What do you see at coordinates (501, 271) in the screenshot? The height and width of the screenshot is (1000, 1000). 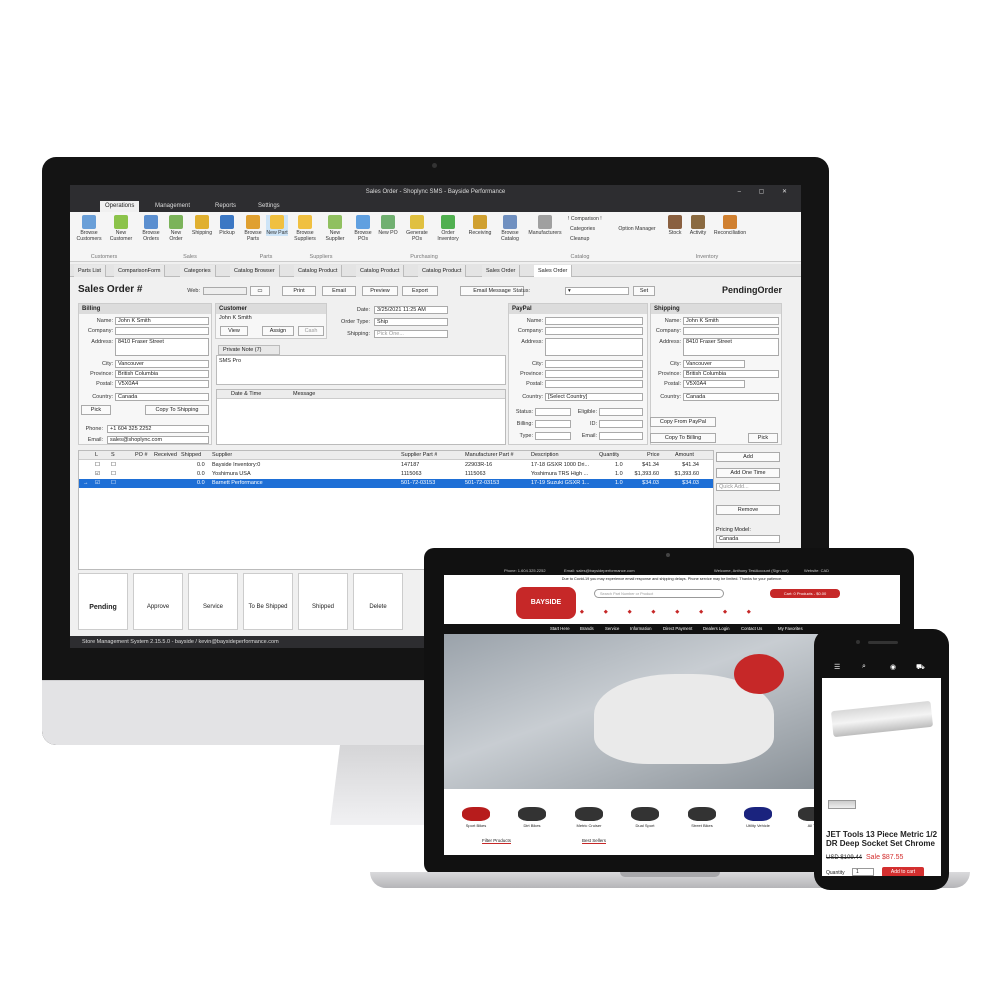 I see `doc-tab: Sales Order` at bounding box center [501, 271].